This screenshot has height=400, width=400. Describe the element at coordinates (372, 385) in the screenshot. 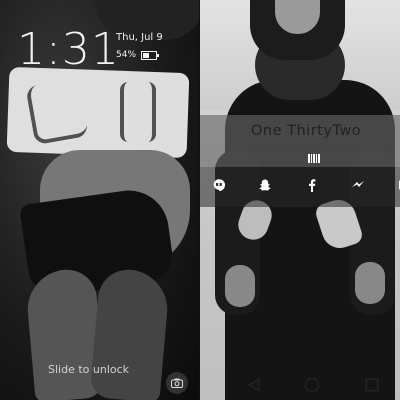

I see `recents-icon` at that location.